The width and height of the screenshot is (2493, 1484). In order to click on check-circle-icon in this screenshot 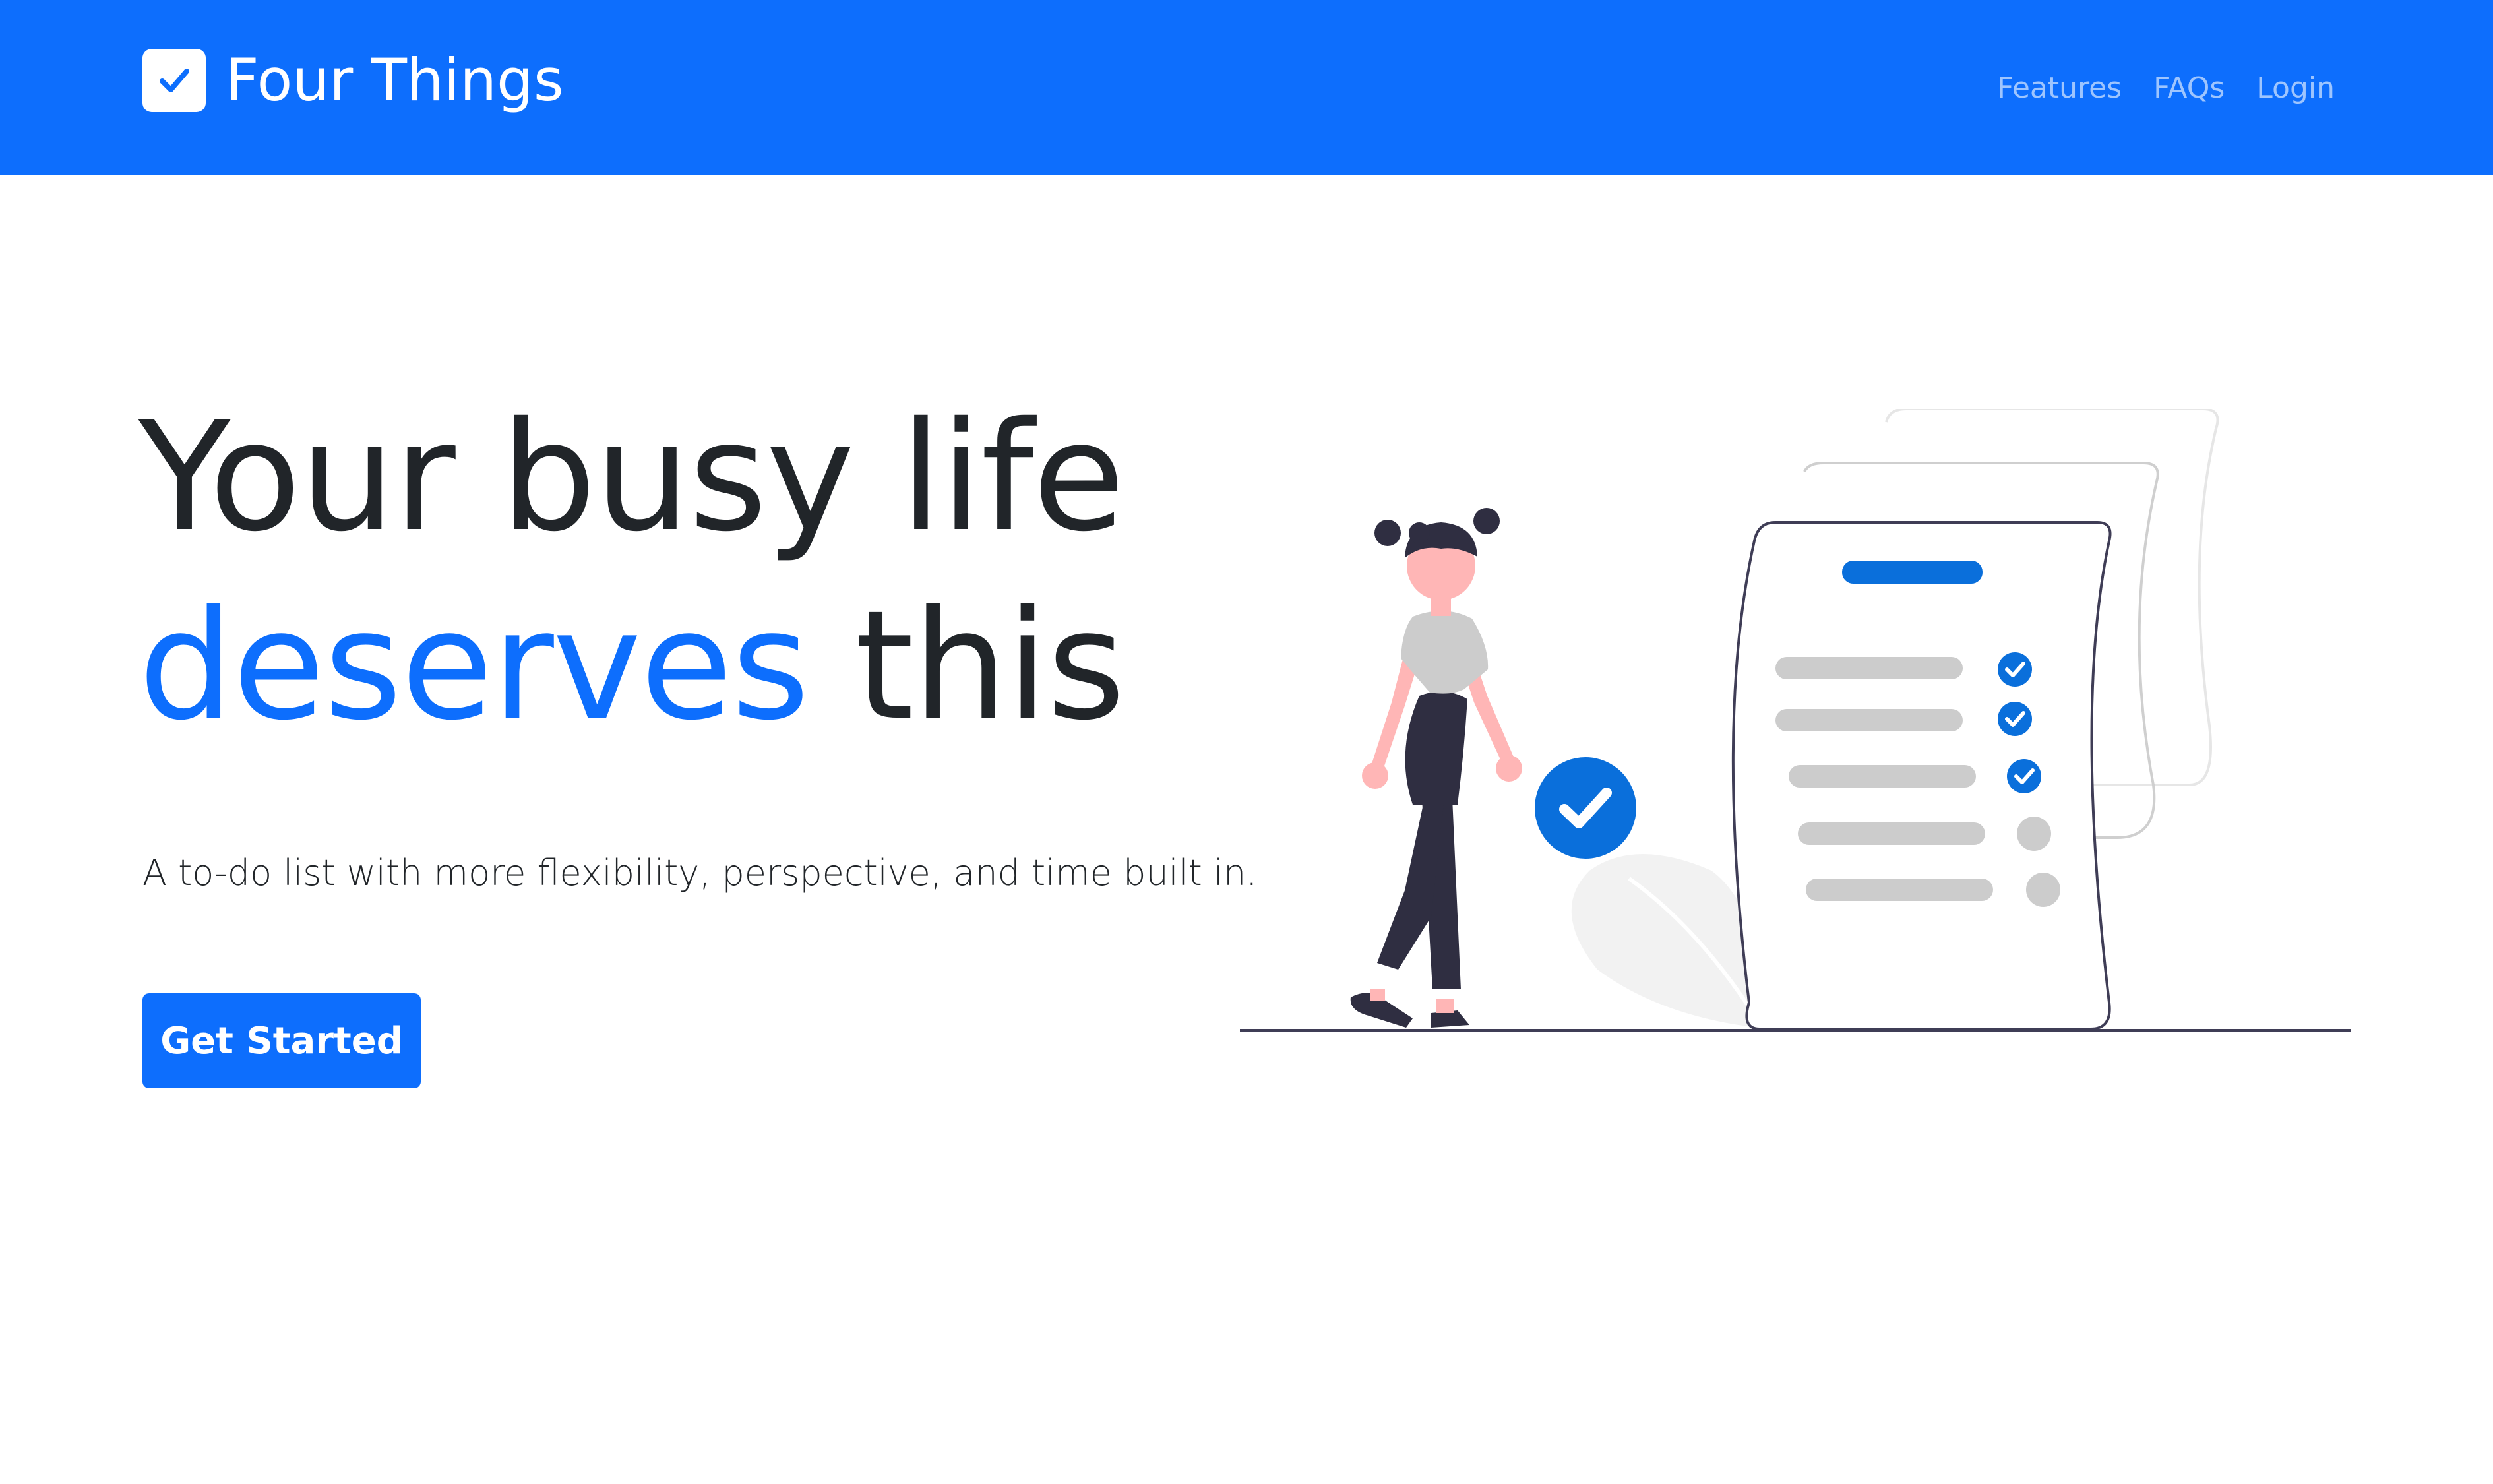, I will do `click(1585, 808)`.